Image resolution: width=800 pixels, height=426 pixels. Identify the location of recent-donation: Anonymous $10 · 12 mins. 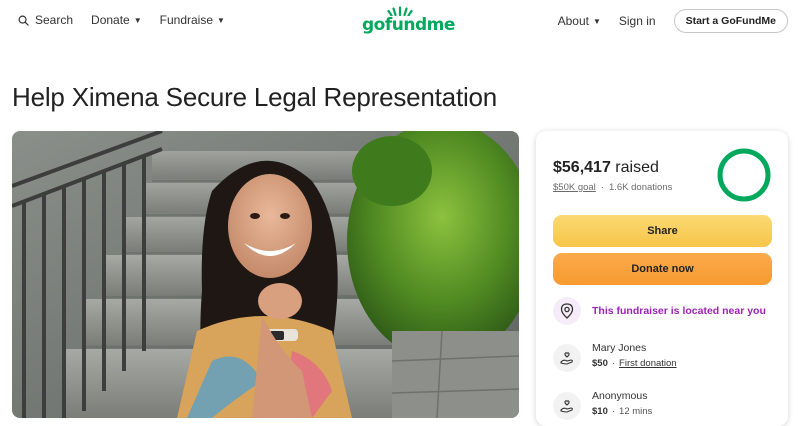
(602, 405).